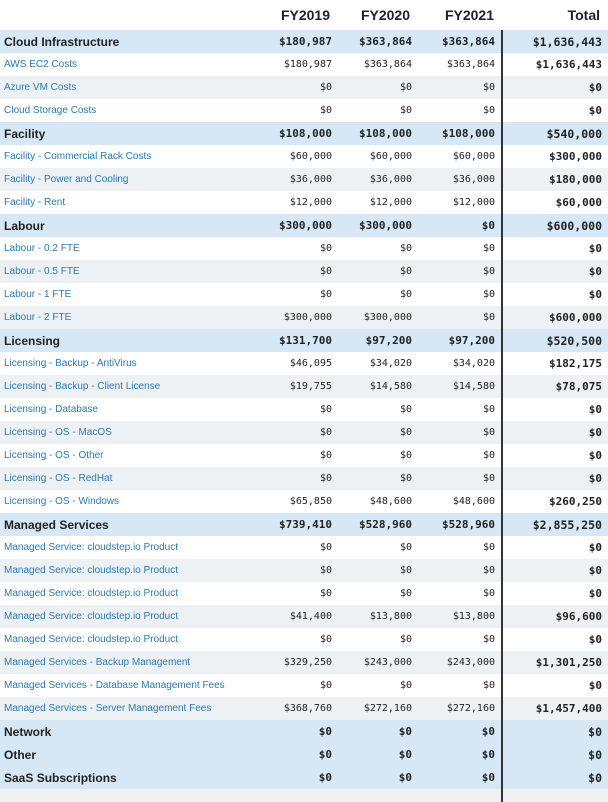  I want to click on fy2019-value: $19,755, so click(289, 386).